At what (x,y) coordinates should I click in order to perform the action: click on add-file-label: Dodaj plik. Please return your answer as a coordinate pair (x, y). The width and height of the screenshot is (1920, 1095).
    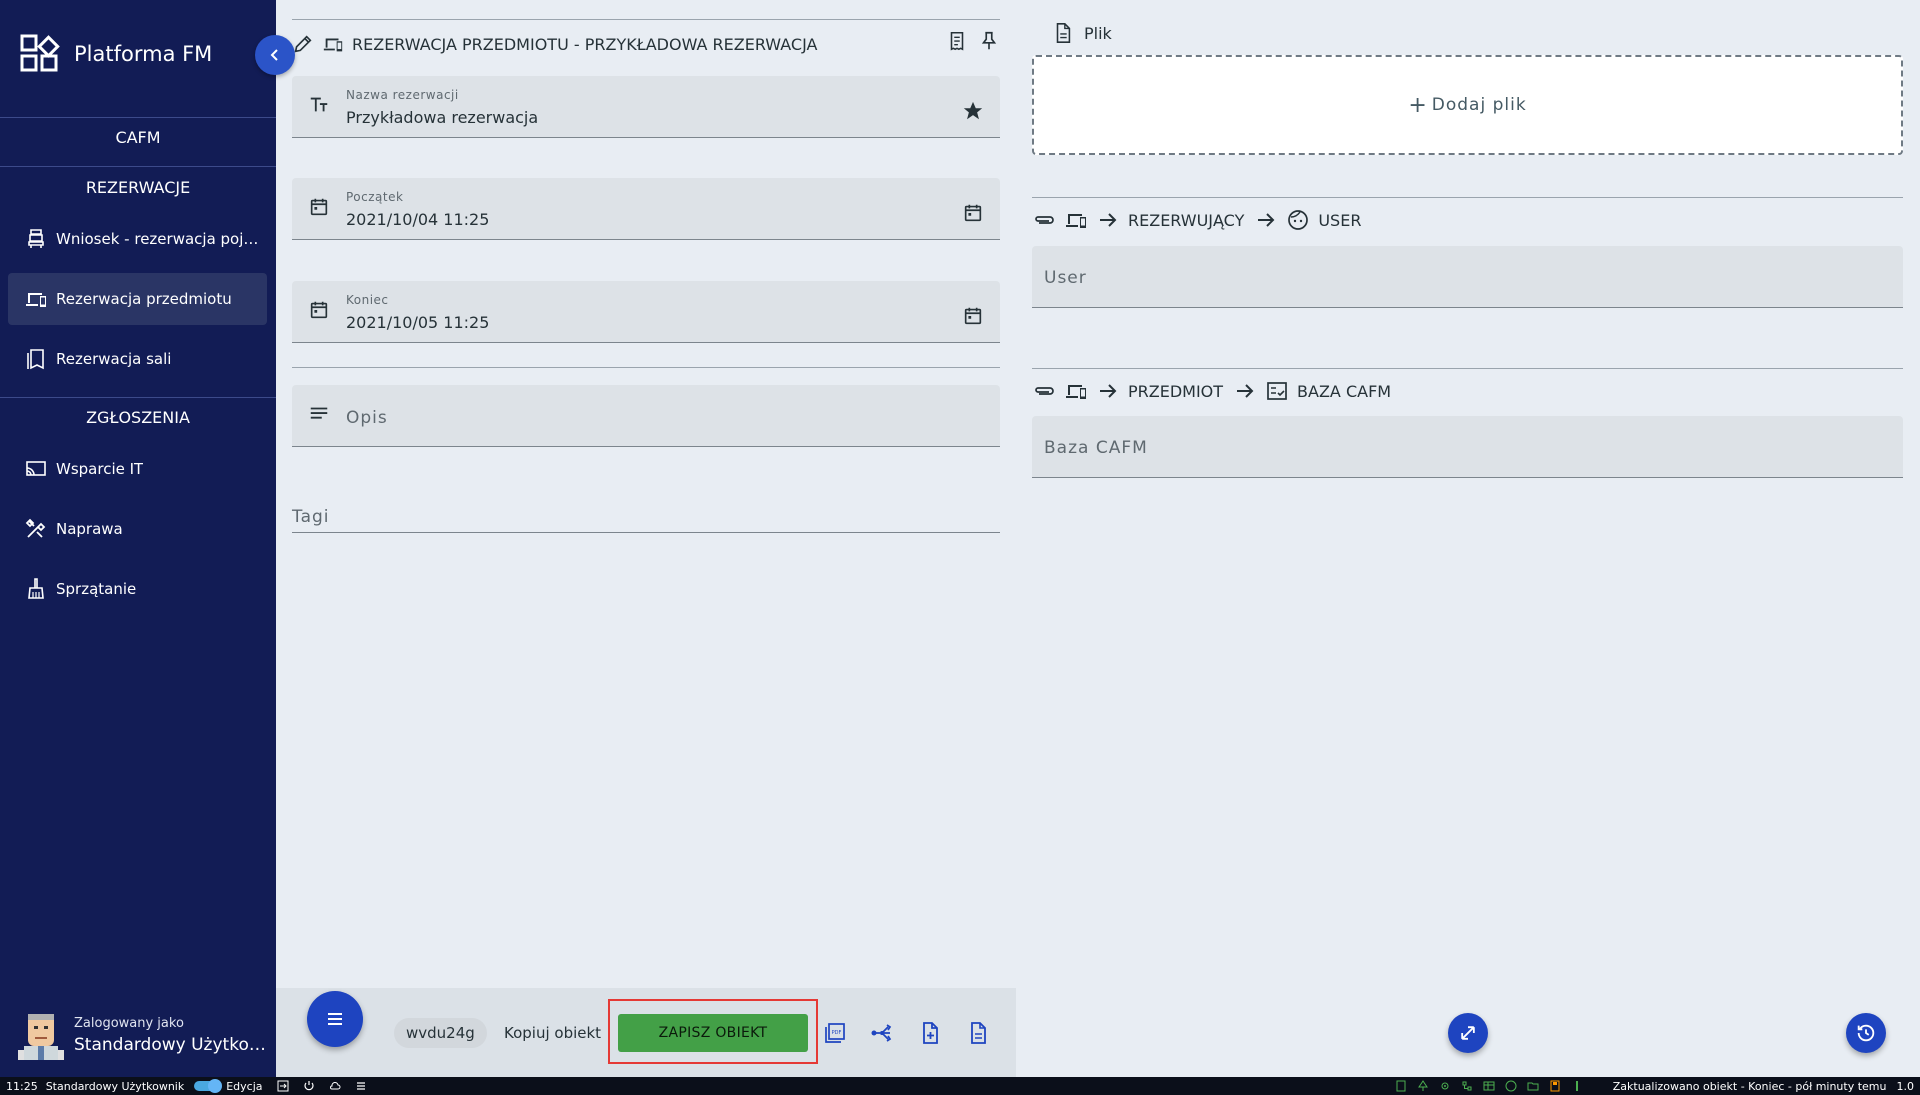
    Looking at the image, I should click on (1479, 105).